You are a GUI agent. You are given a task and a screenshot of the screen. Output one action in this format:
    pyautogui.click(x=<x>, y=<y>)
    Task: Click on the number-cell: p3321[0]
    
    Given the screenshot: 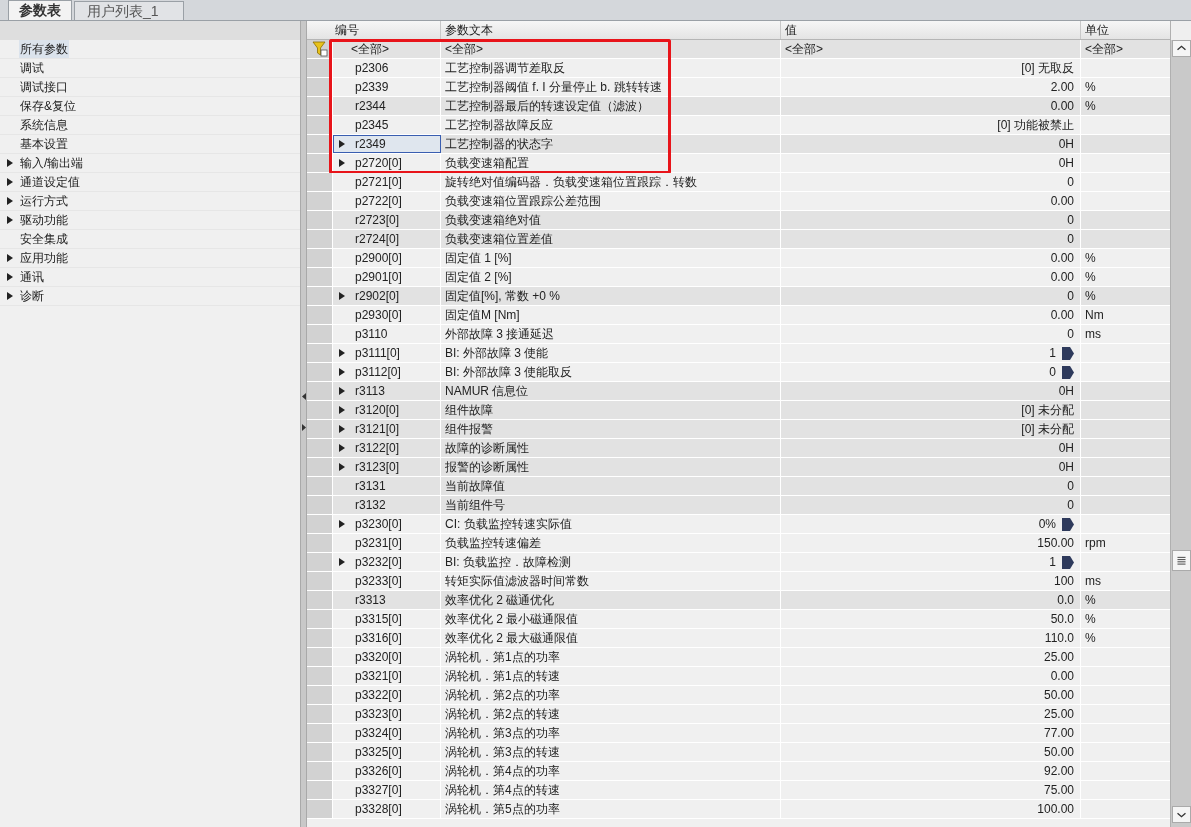 What is the action you would take?
    pyautogui.click(x=387, y=676)
    